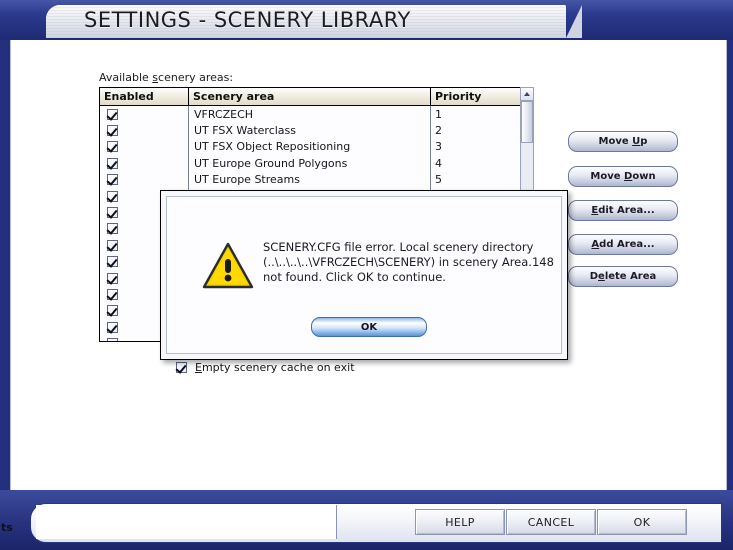  I want to click on row-priority-cell: 4, so click(474, 163).